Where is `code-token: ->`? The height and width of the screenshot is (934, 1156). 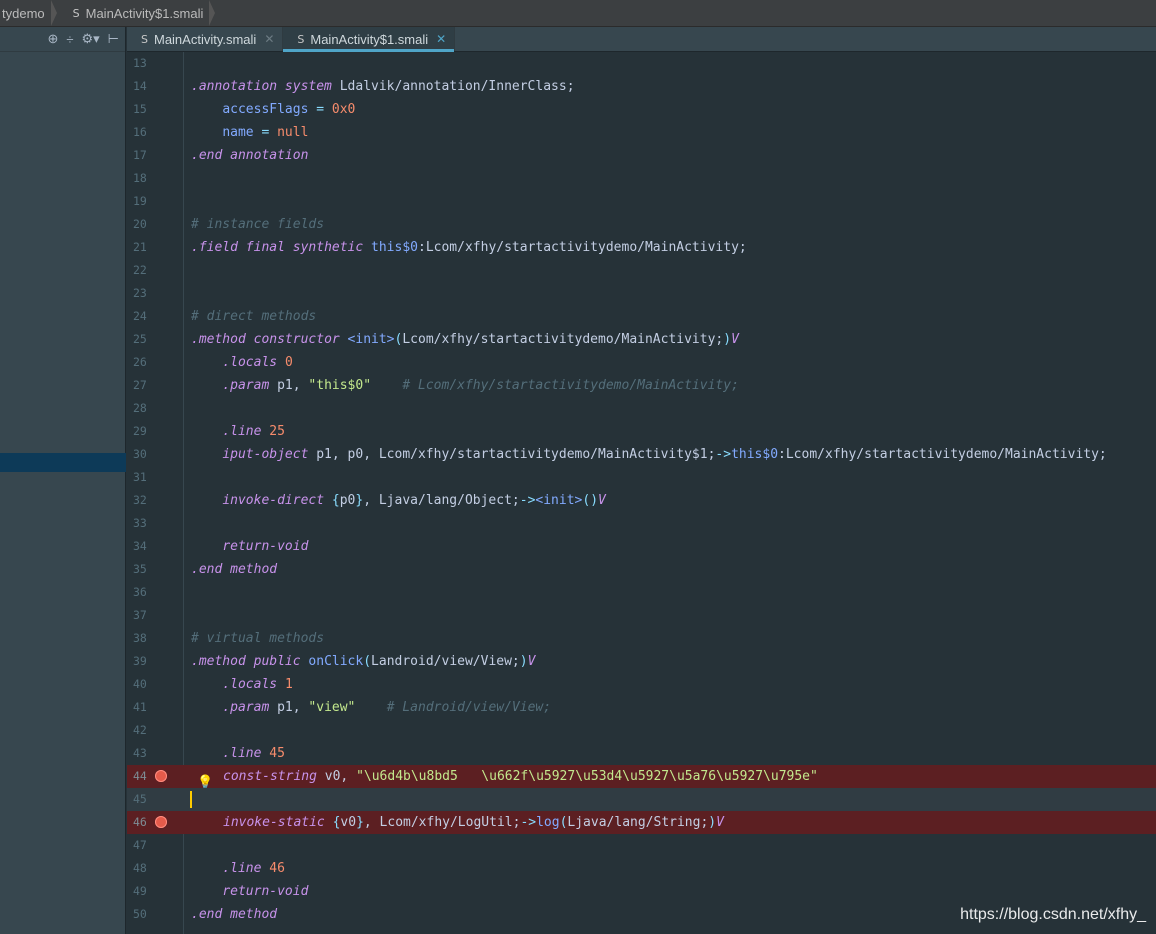
code-token: -> is located at coordinates (527, 500).